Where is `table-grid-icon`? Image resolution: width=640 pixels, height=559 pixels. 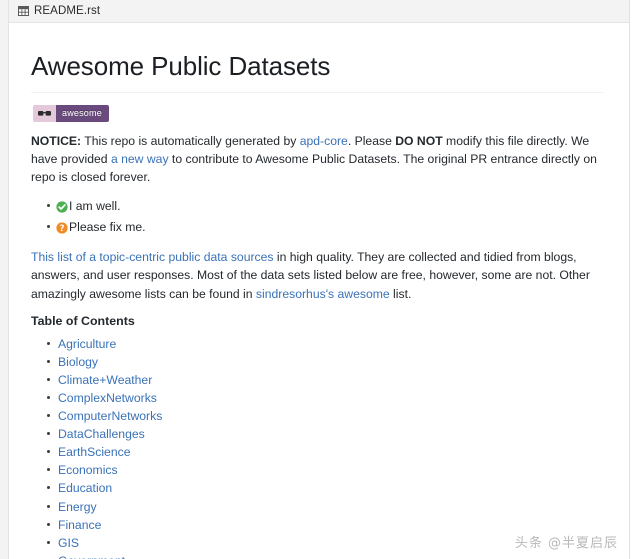
table-grid-icon is located at coordinates (23, 11).